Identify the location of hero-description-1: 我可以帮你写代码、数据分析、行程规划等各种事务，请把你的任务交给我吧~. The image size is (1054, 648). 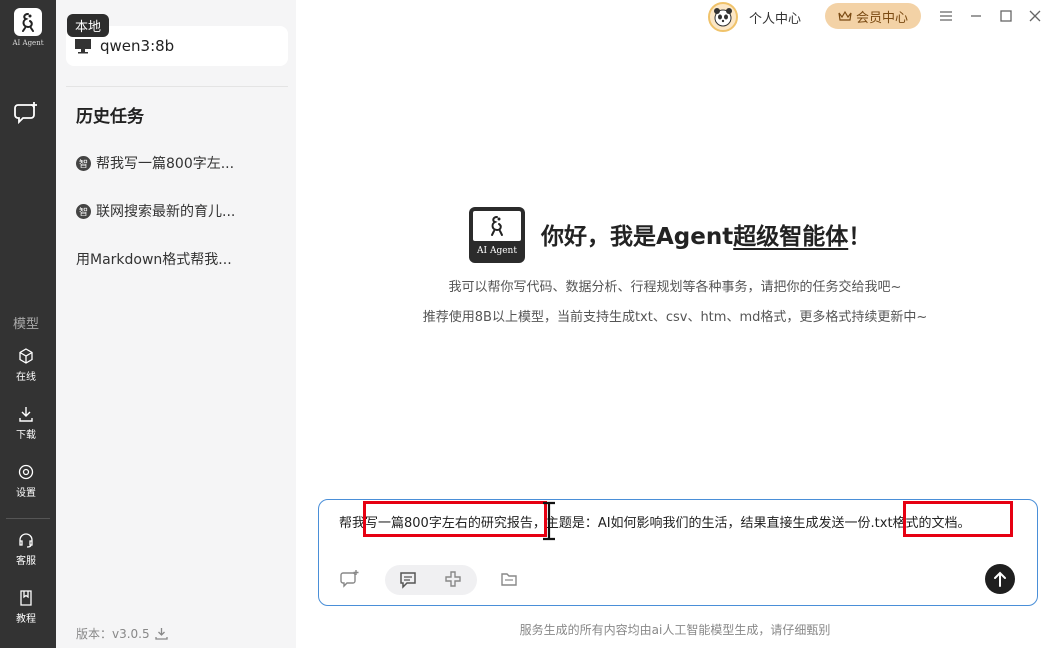
(675, 287).